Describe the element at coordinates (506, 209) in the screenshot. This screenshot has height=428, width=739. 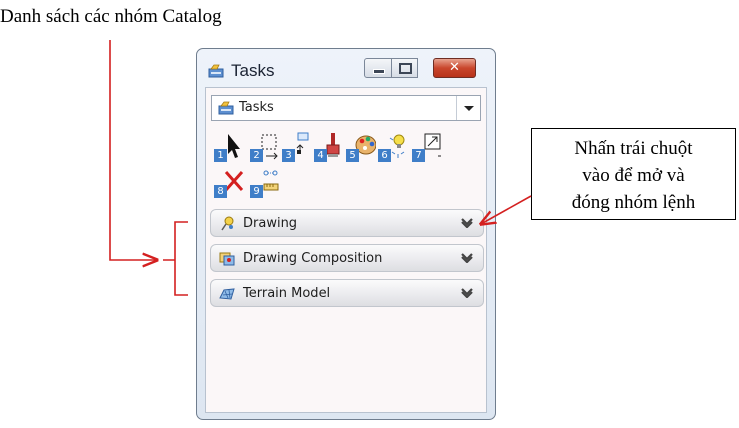
I see `callout-arrow` at that location.